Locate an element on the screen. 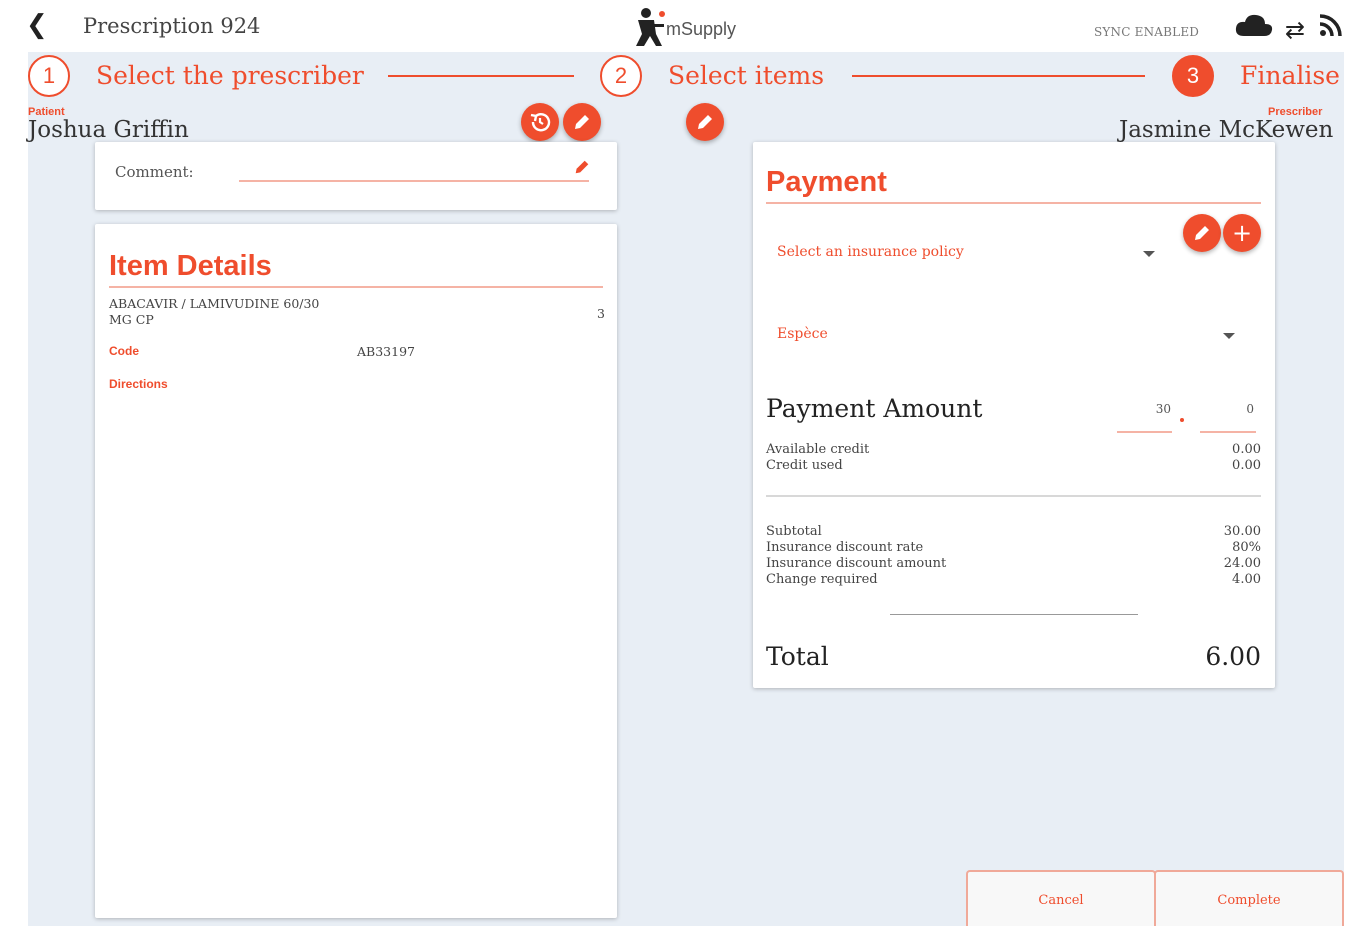  comment-card: Comment: is located at coordinates (356, 176).